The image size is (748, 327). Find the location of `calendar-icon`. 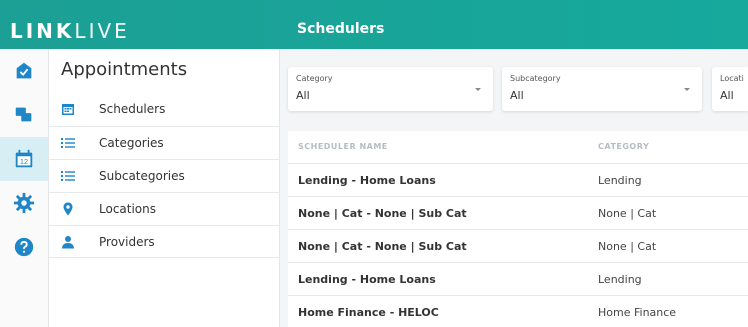

calendar-icon is located at coordinates (68, 109).